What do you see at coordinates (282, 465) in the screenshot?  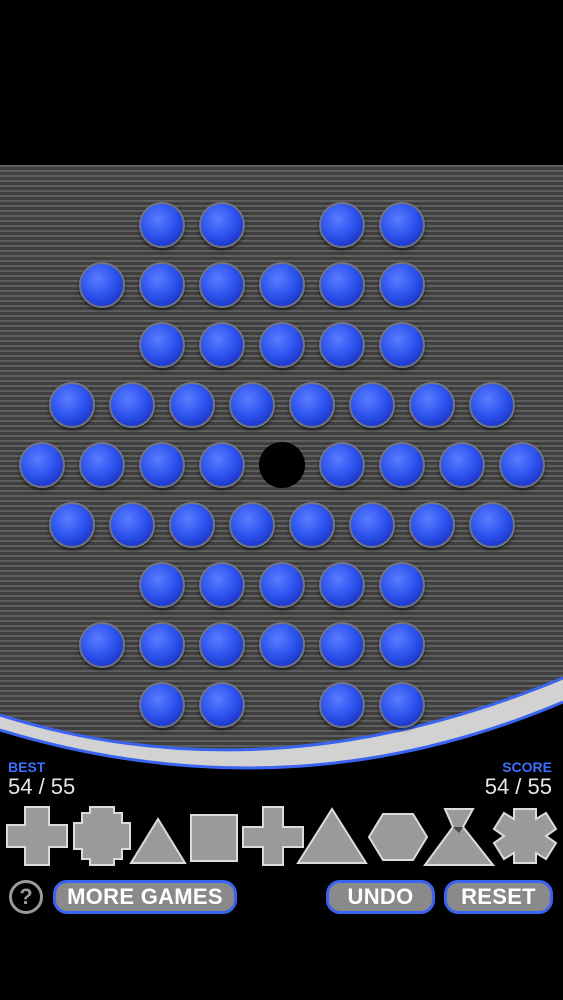 I see `empty-hole` at bounding box center [282, 465].